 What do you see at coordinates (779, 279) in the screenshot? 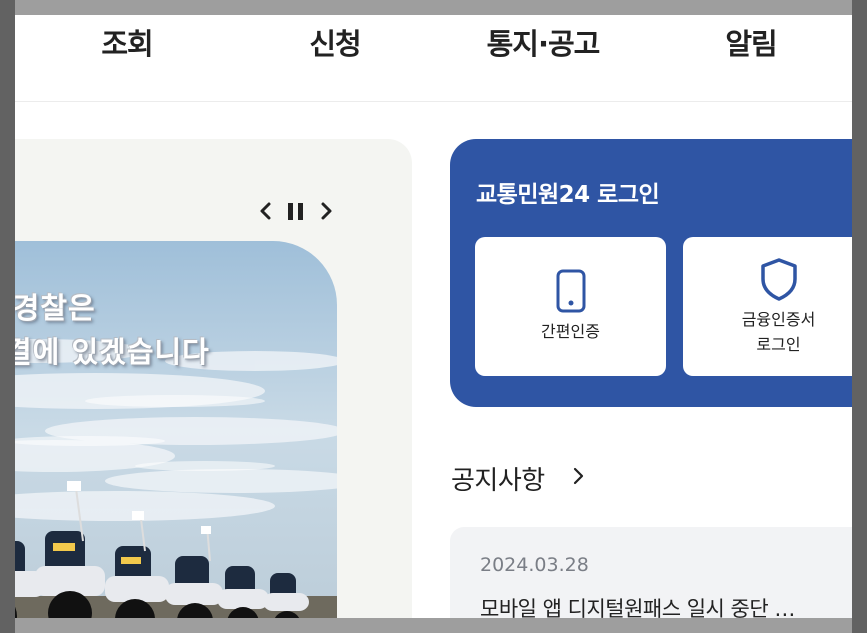
I see `shield-icon` at bounding box center [779, 279].